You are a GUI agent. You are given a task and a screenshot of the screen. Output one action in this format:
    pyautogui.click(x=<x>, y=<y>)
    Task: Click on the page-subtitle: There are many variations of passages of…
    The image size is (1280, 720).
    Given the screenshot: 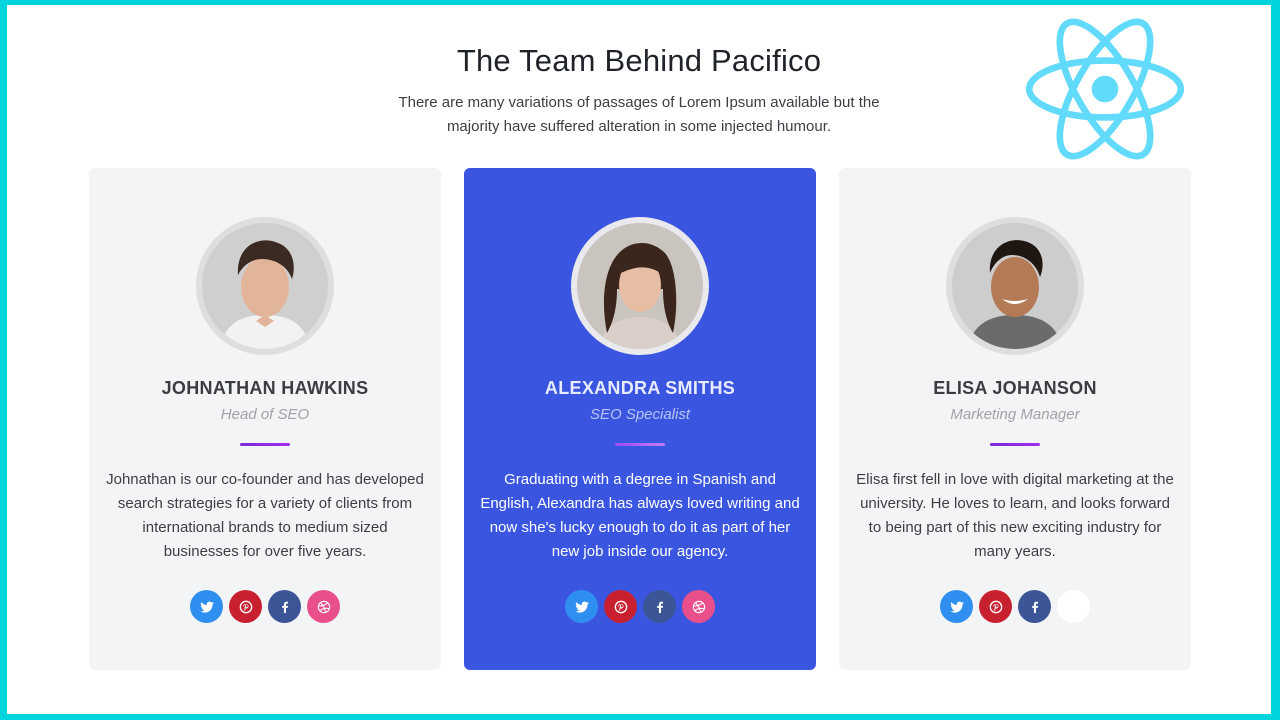 What is the action you would take?
    pyautogui.click(x=639, y=114)
    